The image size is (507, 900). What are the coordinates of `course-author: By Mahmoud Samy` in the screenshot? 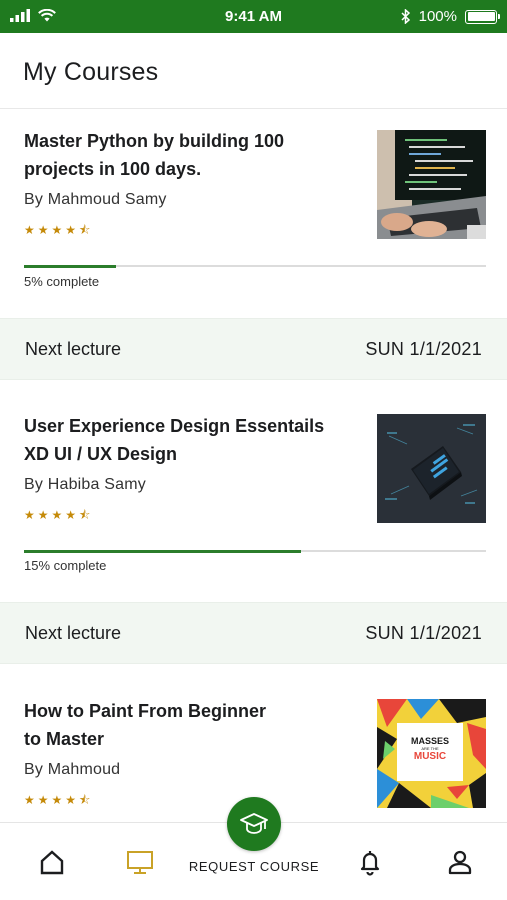 It's located at (95, 199).